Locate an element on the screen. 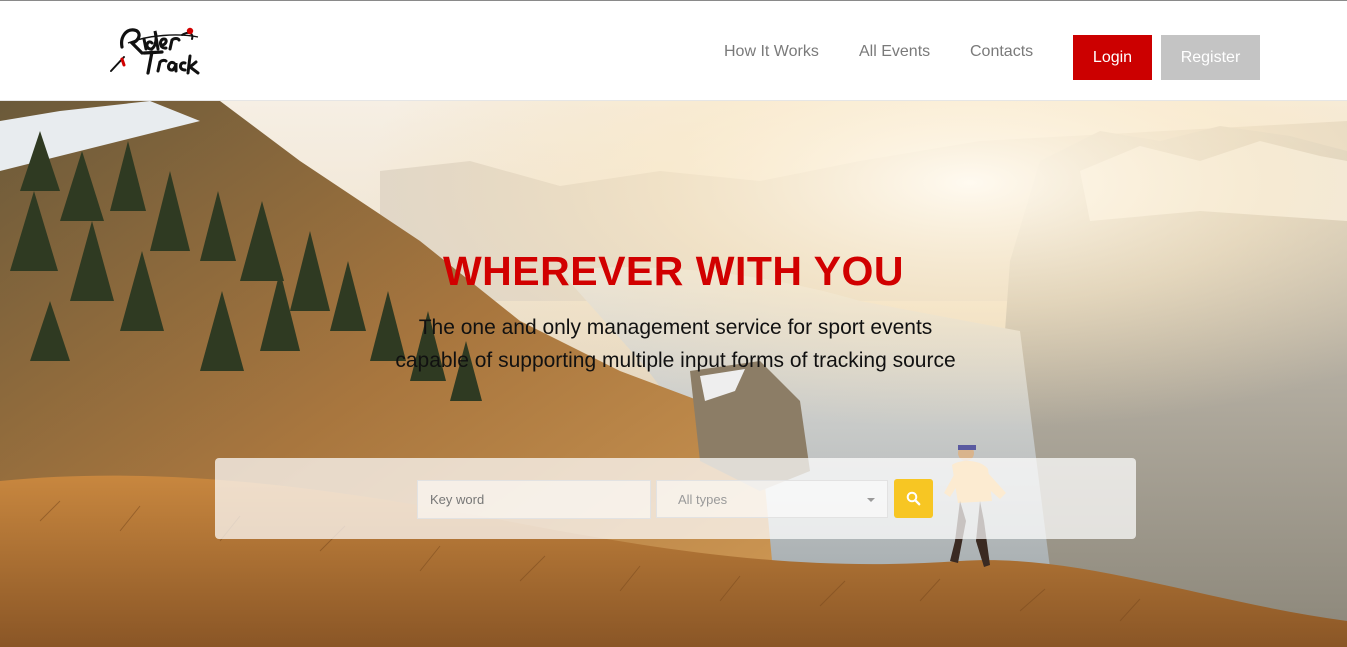 The width and height of the screenshot is (1347, 647). event-type-selected-value: All types is located at coordinates (703, 499).